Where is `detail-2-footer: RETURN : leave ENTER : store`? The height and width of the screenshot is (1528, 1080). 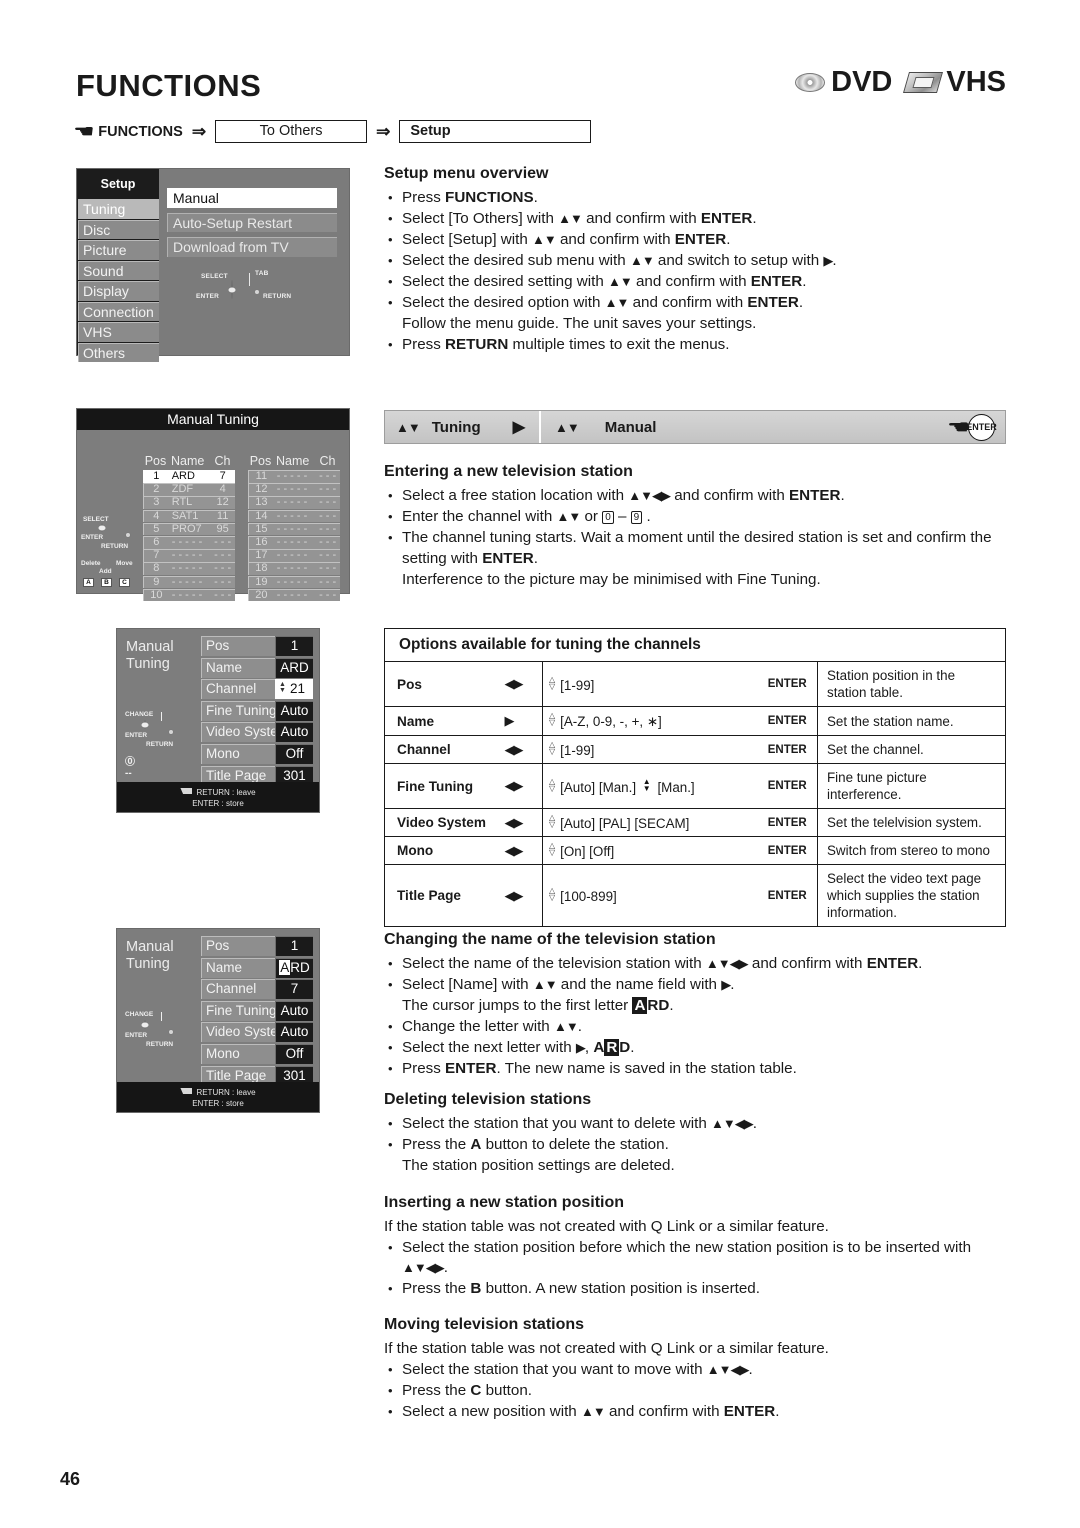
detail-2-footer: RETURN : leave ENTER : store is located at coordinates (218, 1097).